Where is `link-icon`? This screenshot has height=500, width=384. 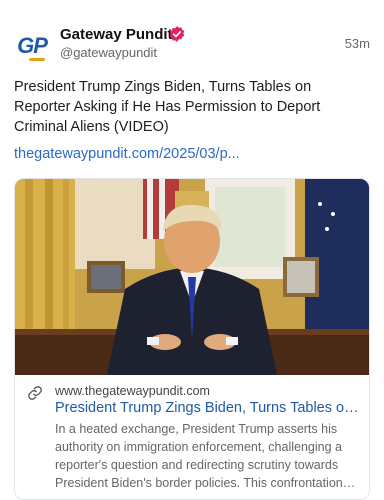
link-icon is located at coordinates (35, 393).